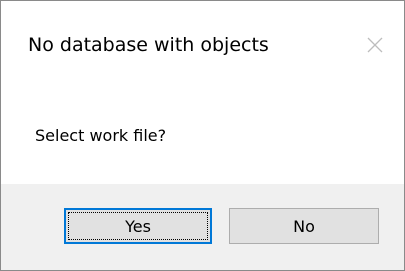 The height and width of the screenshot is (271, 405). I want to click on yes-button-label: Yes, so click(138, 226).